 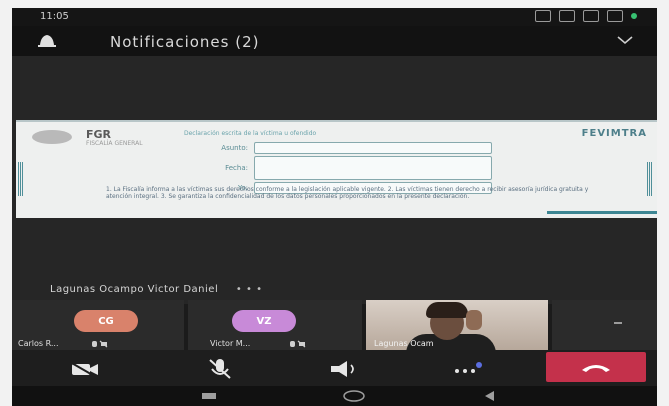 What do you see at coordinates (249, 289) in the screenshot?
I see `more-options-icon: • • •` at bounding box center [249, 289].